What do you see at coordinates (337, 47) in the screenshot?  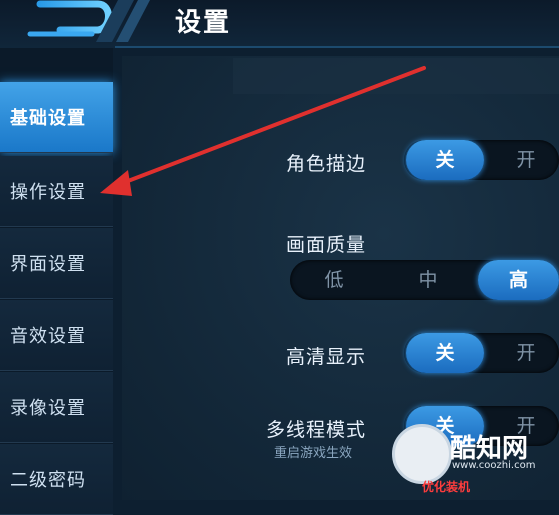 I see `header-divider` at bounding box center [337, 47].